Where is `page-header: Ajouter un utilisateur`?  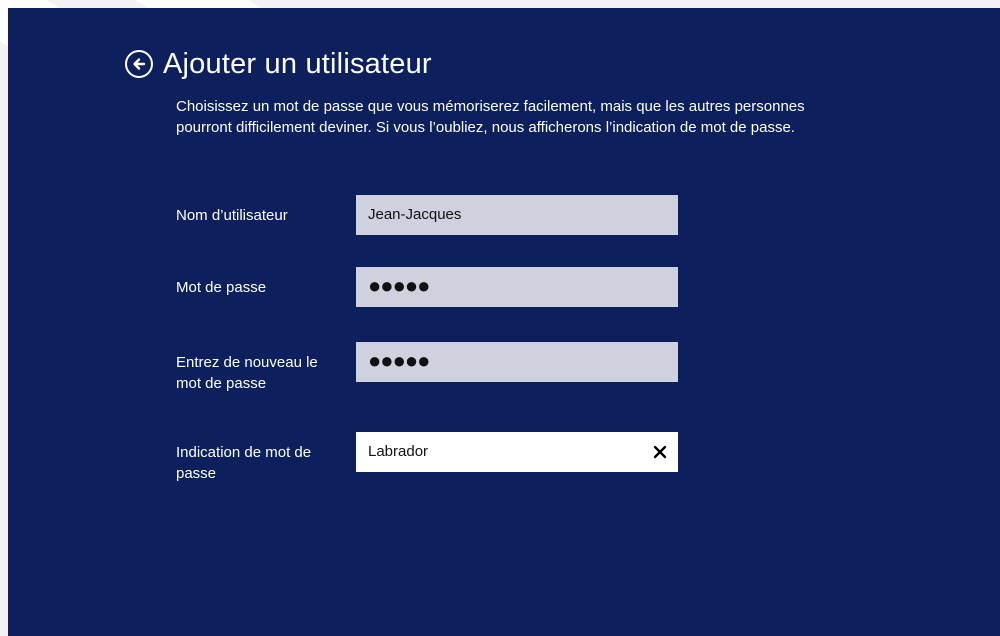 page-header: Ajouter un utilisateur is located at coordinates (278, 64).